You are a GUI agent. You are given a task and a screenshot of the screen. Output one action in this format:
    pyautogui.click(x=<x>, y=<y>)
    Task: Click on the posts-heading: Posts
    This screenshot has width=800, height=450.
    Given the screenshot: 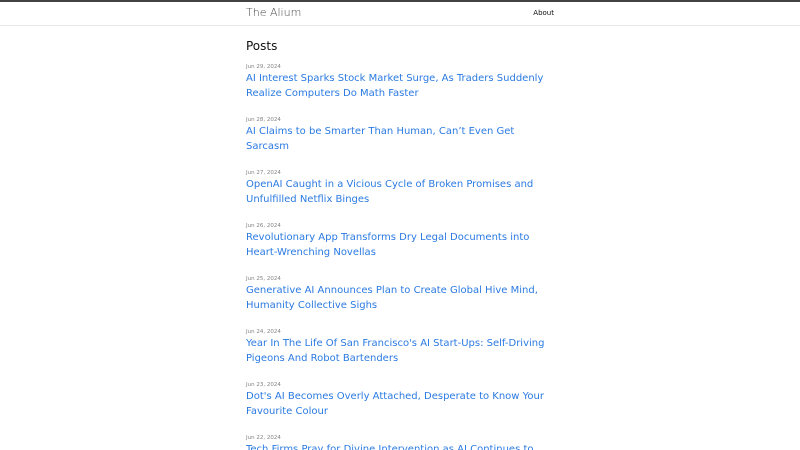 What is the action you would take?
    pyautogui.click(x=262, y=46)
    